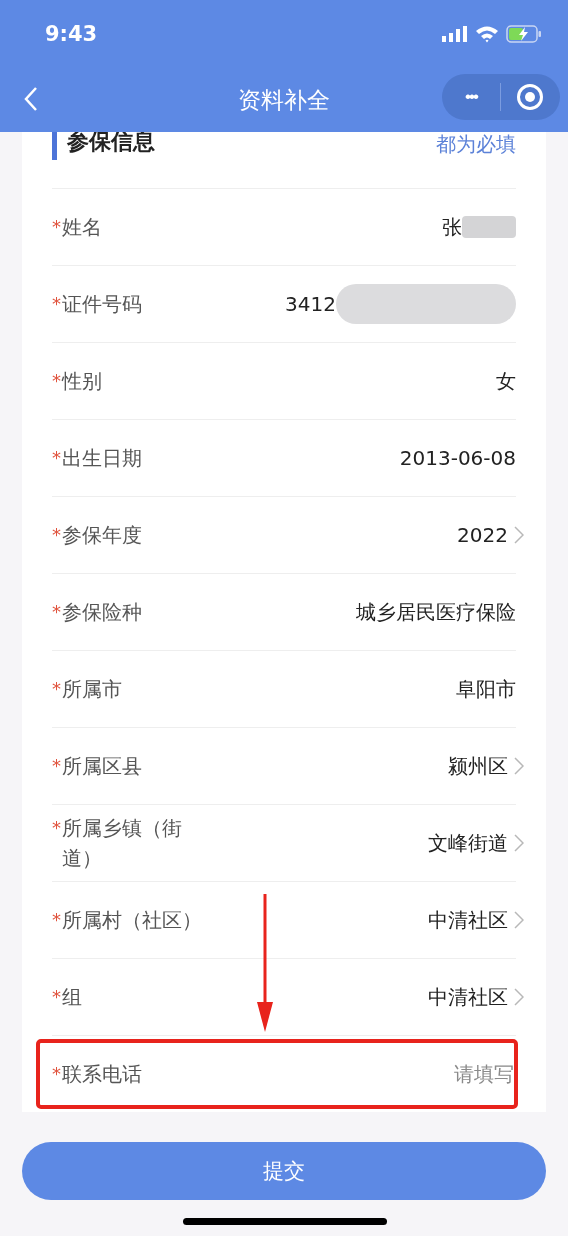  Describe the element at coordinates (127, 766) in the screenshot. I see `field-label: *所属区县` at that location.